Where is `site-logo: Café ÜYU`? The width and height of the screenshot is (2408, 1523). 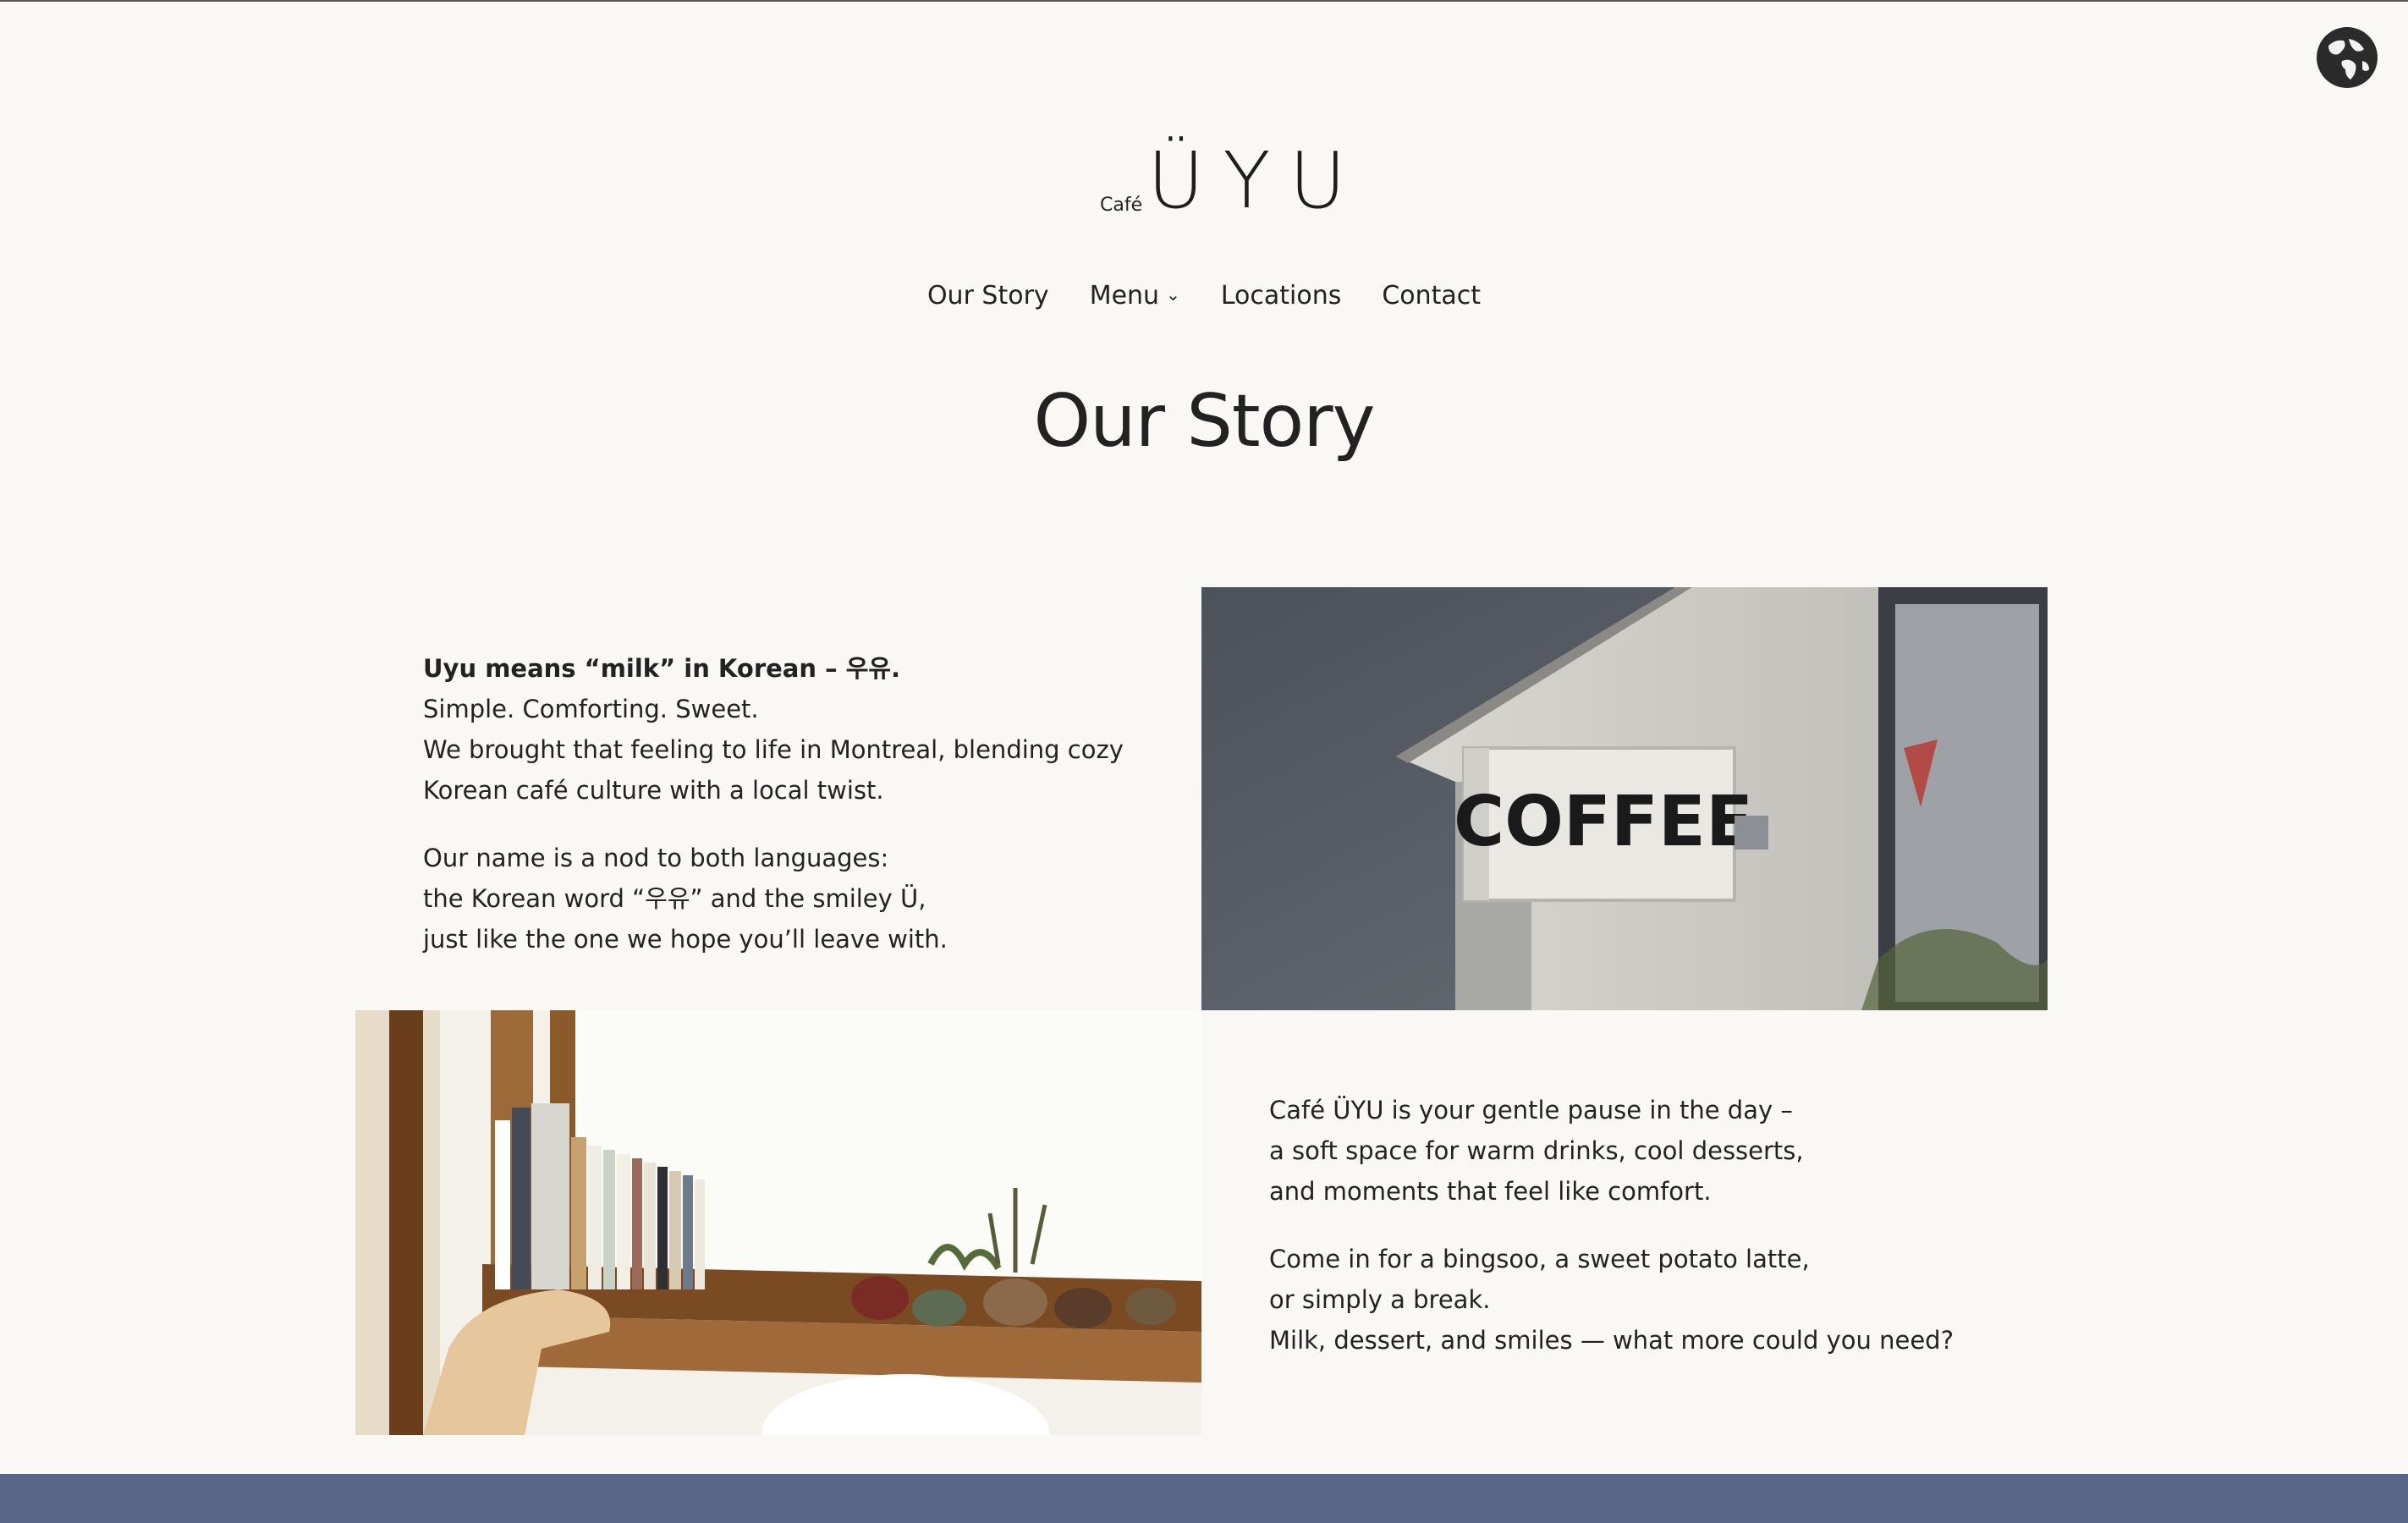
site-logo: Café ÜYU is located at coordinates (1223, 179).